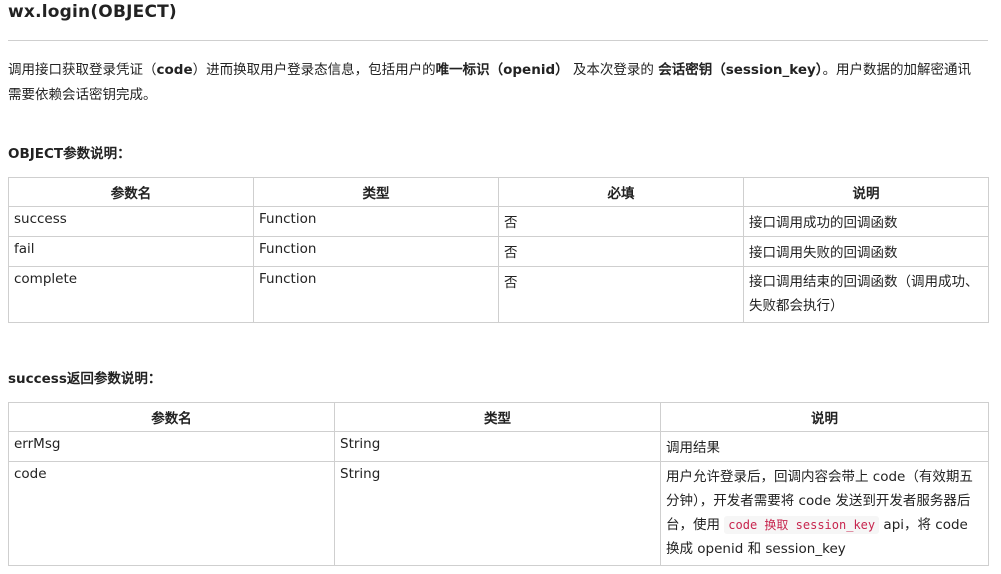 The width and height of the screenshot is (1001, 574). I want to click on table-row: success Function 否 接口调用成功的回调函数, so click(498, 221).